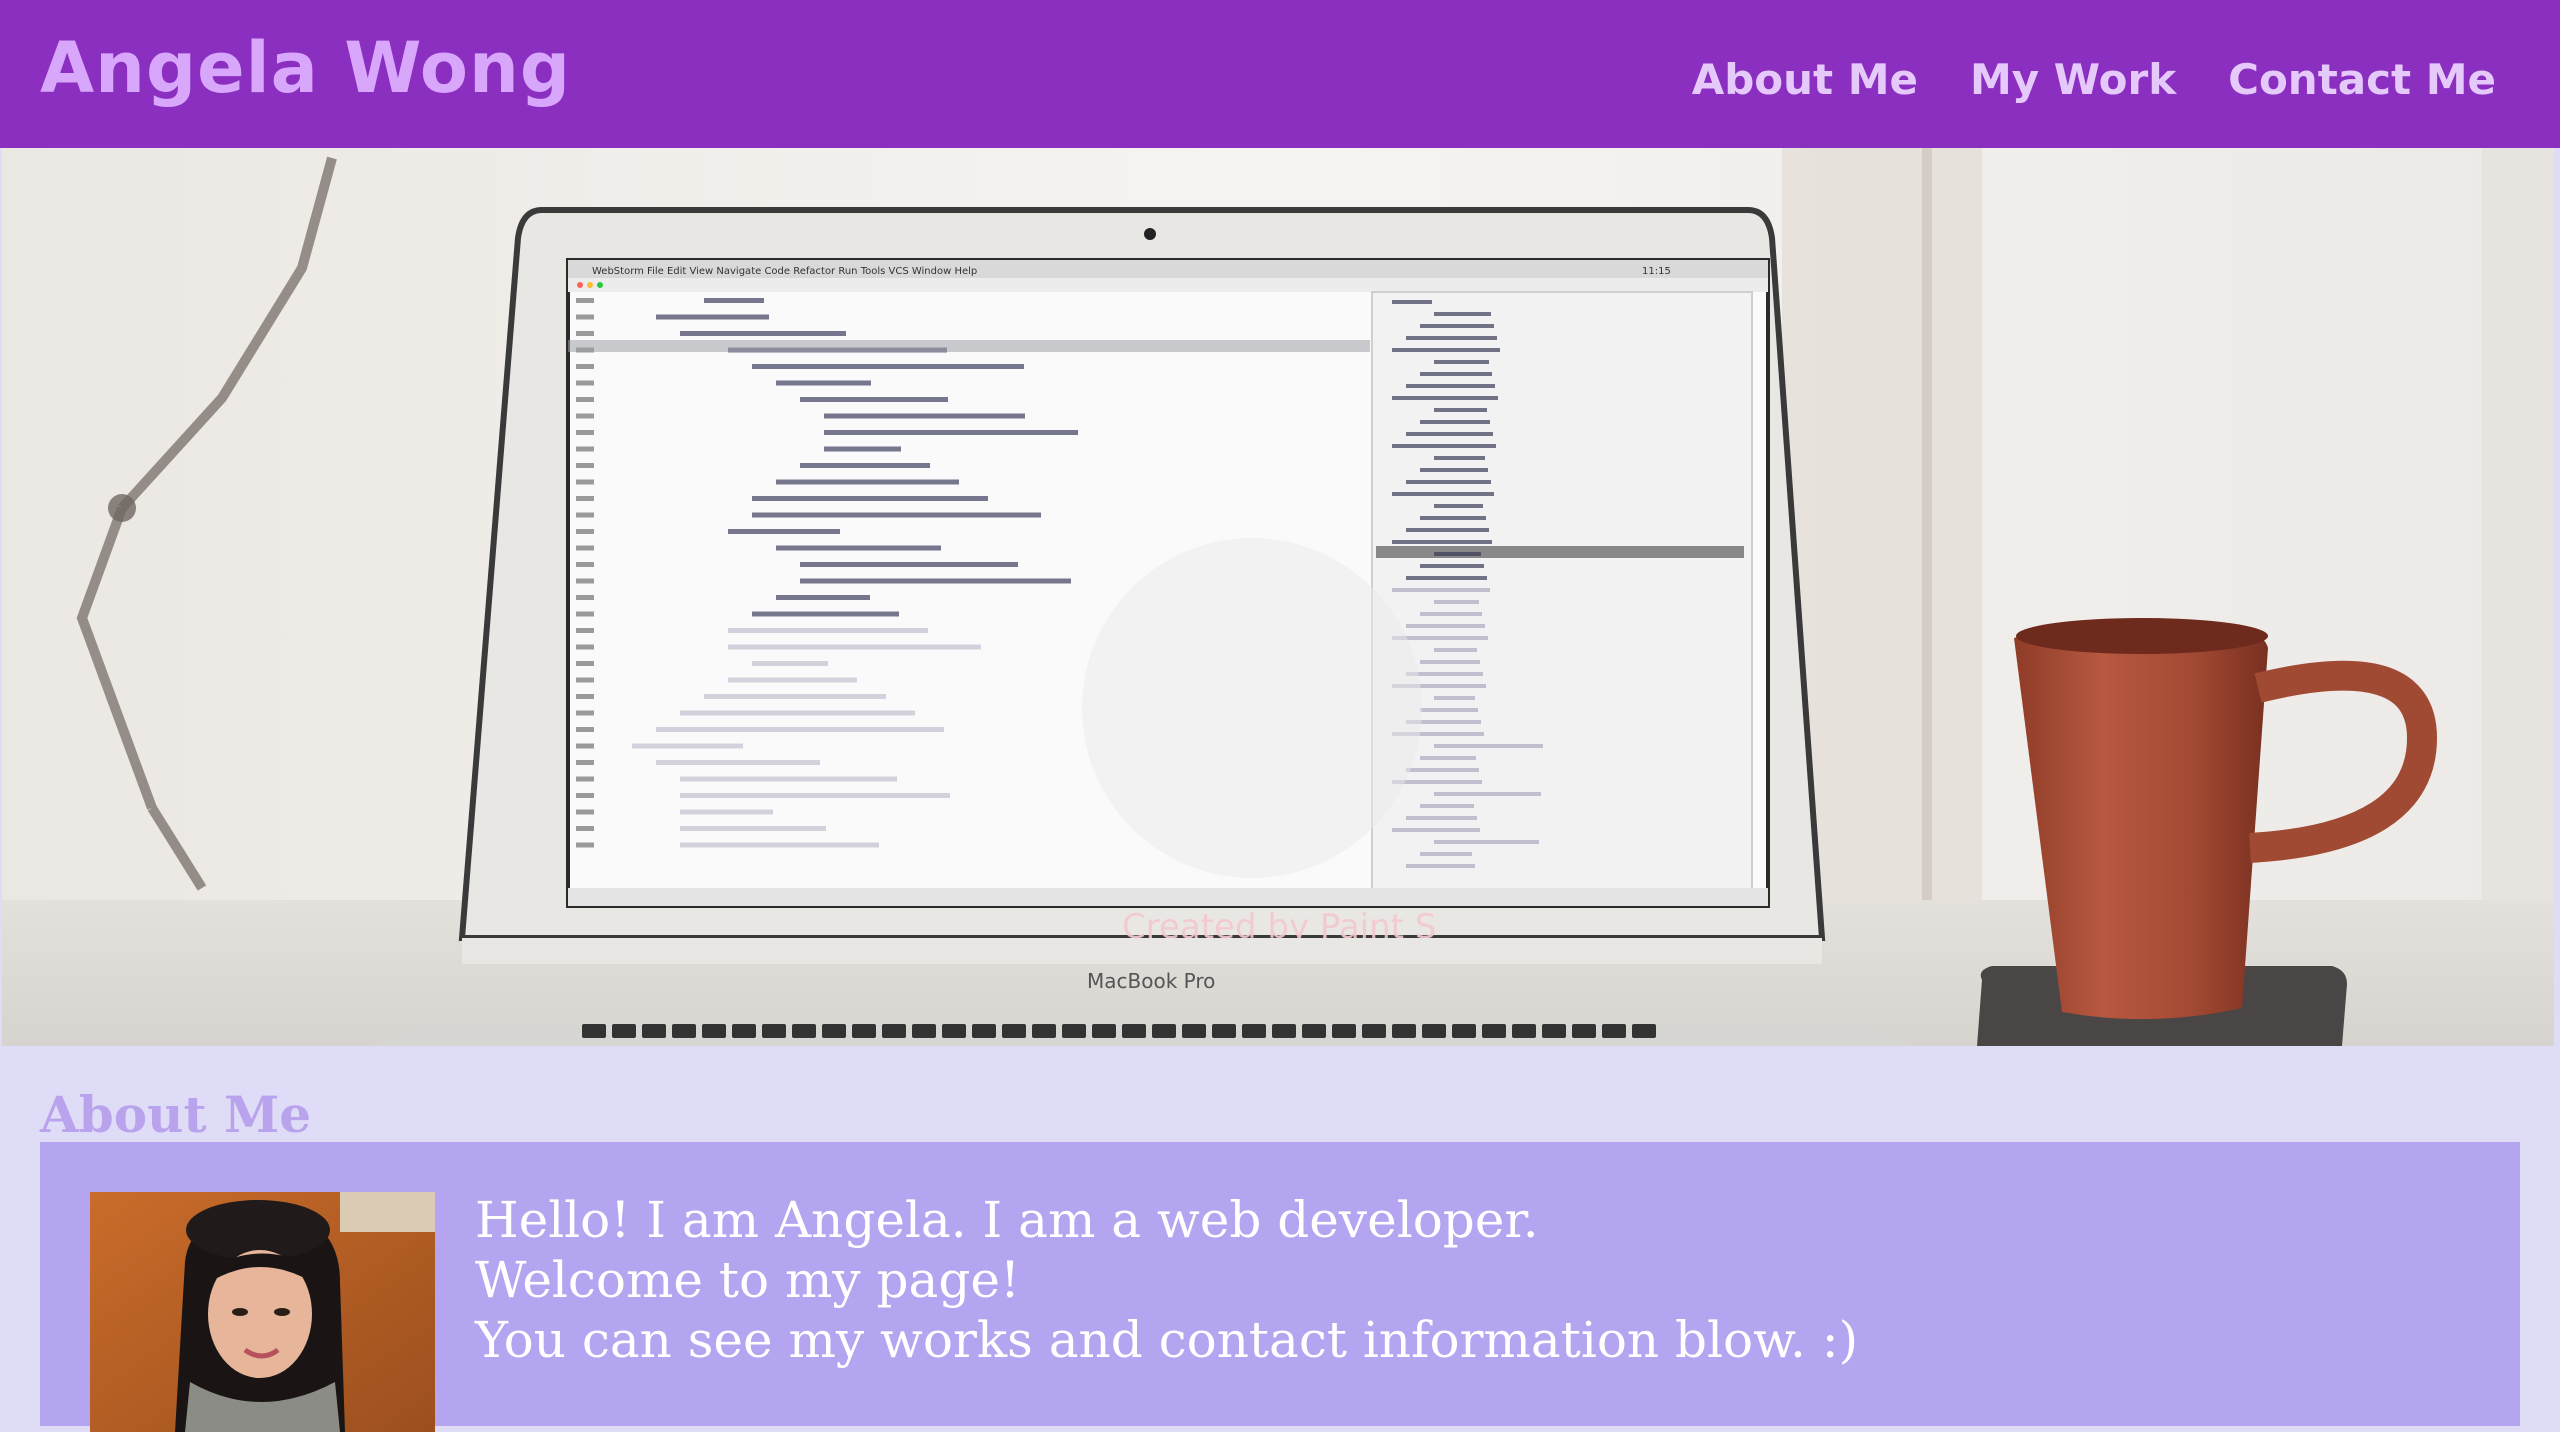  I want to click on nav-link-my-work: My Work, so click(2073, 80).